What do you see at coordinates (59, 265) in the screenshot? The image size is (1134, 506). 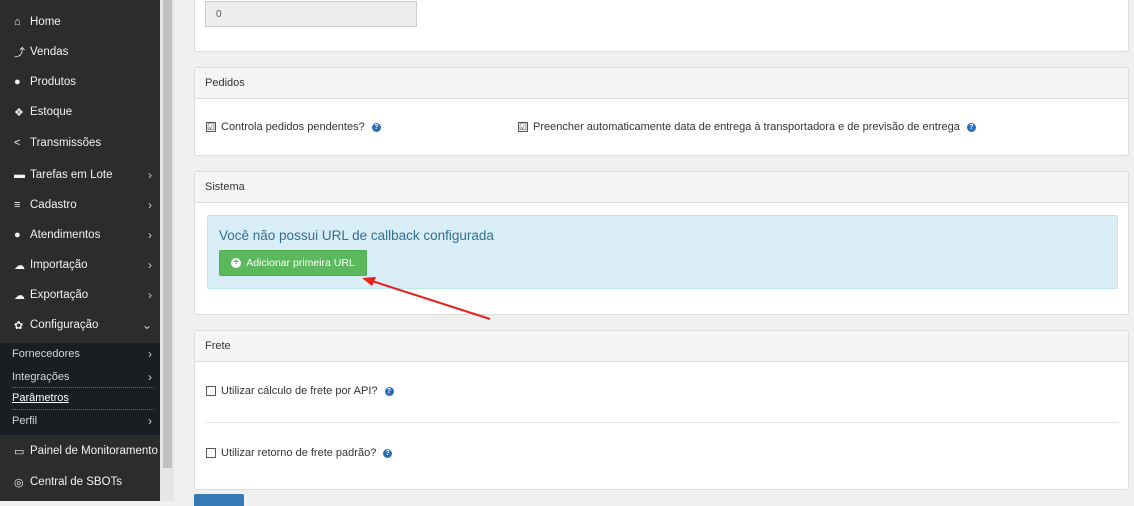 I see `sidebar-item-label: Importação` at bounding box center [59, 265].